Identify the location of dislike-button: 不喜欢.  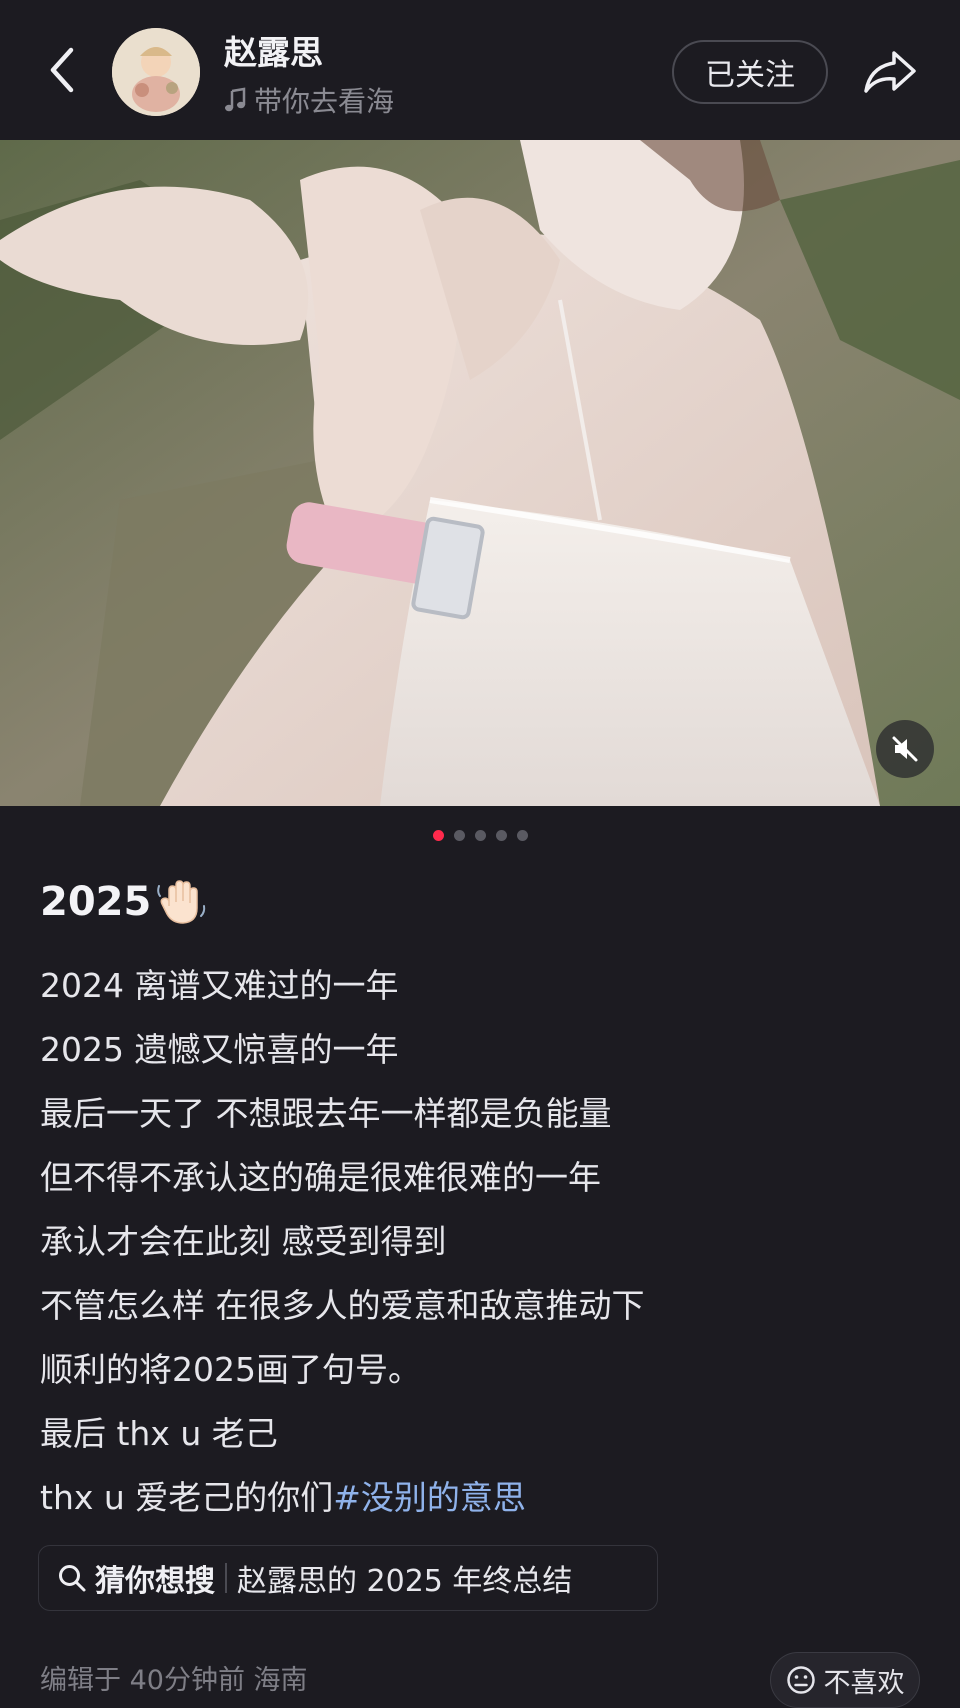
(845, 1680).